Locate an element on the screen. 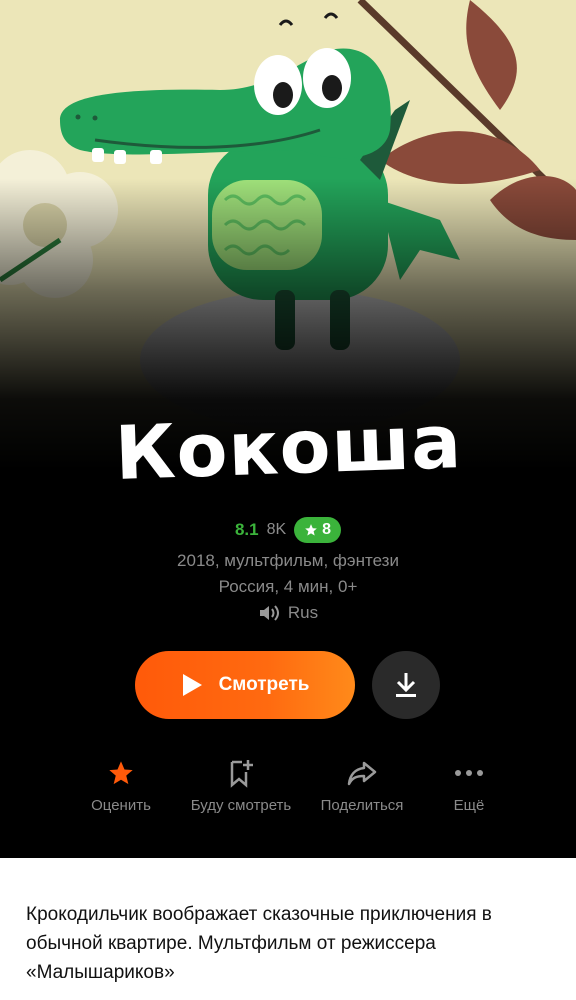  watch-button-label: Смотреть is located at coordinates (264, 684).